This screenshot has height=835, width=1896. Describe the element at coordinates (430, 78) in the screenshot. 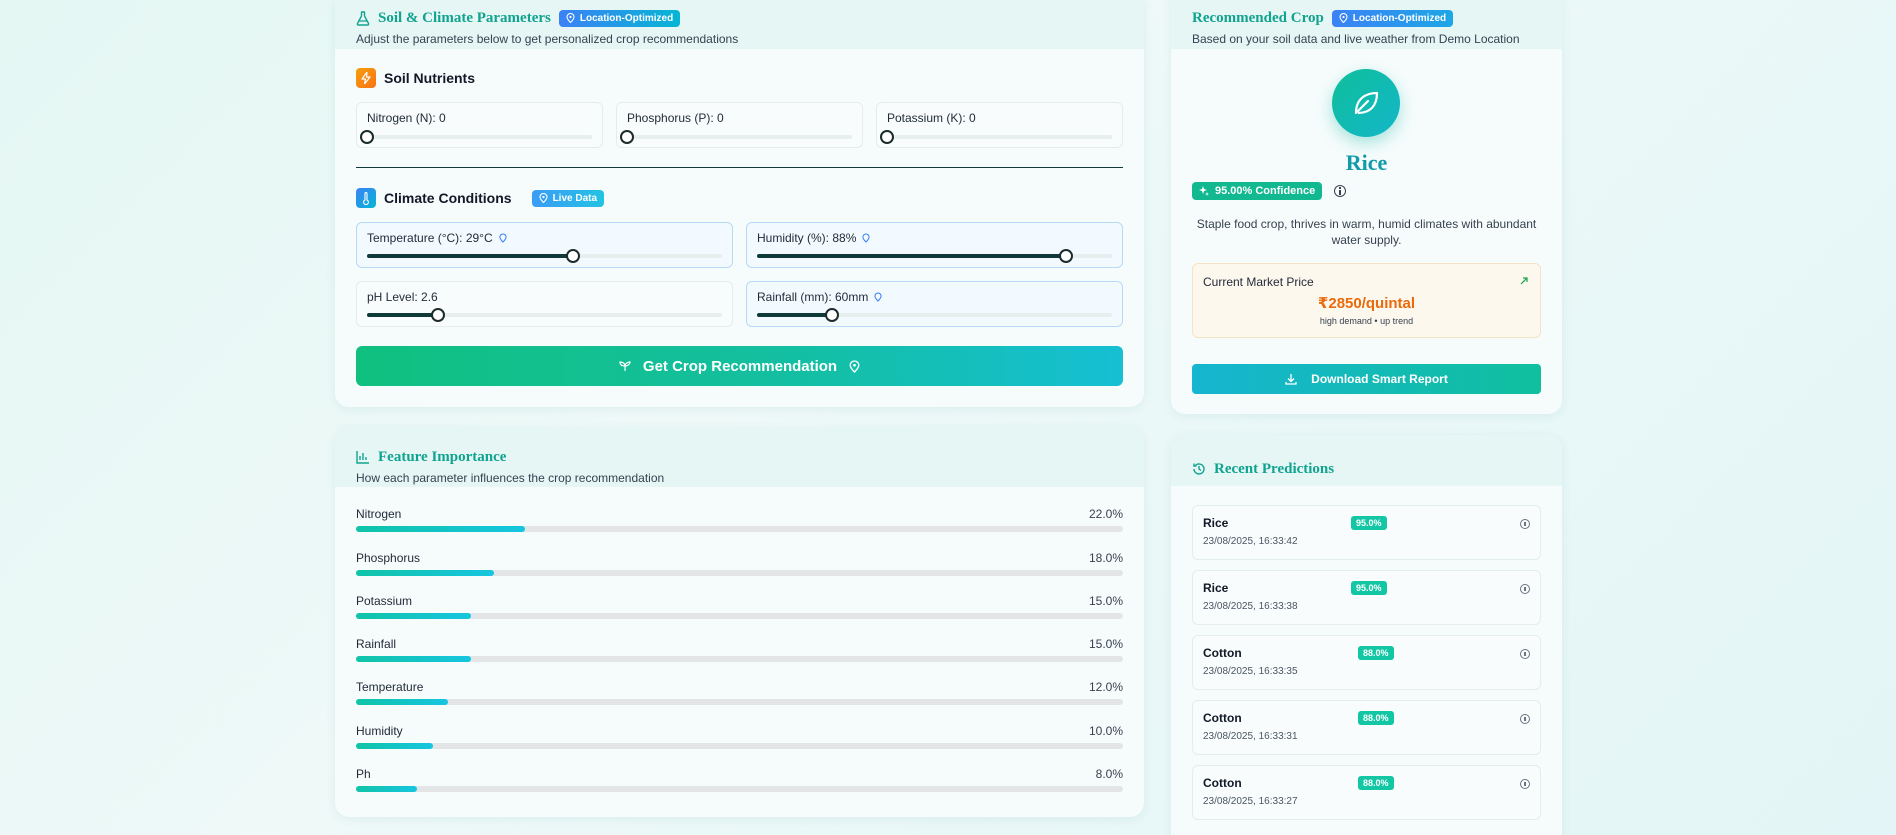

I see `soil-nutrients-title: Soil Nutrients` at that location.